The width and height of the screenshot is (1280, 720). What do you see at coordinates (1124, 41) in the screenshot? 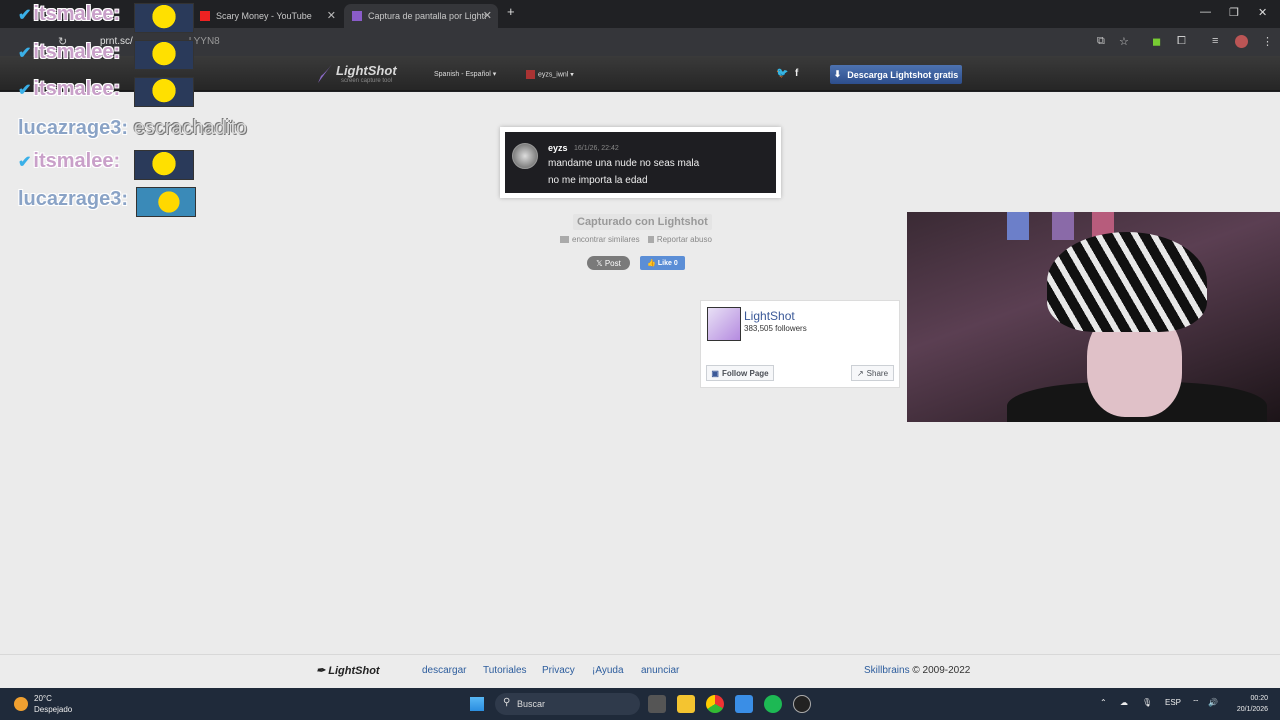
I see `bookmark-star-icon: ☆` at bounding box center [1124, 41].